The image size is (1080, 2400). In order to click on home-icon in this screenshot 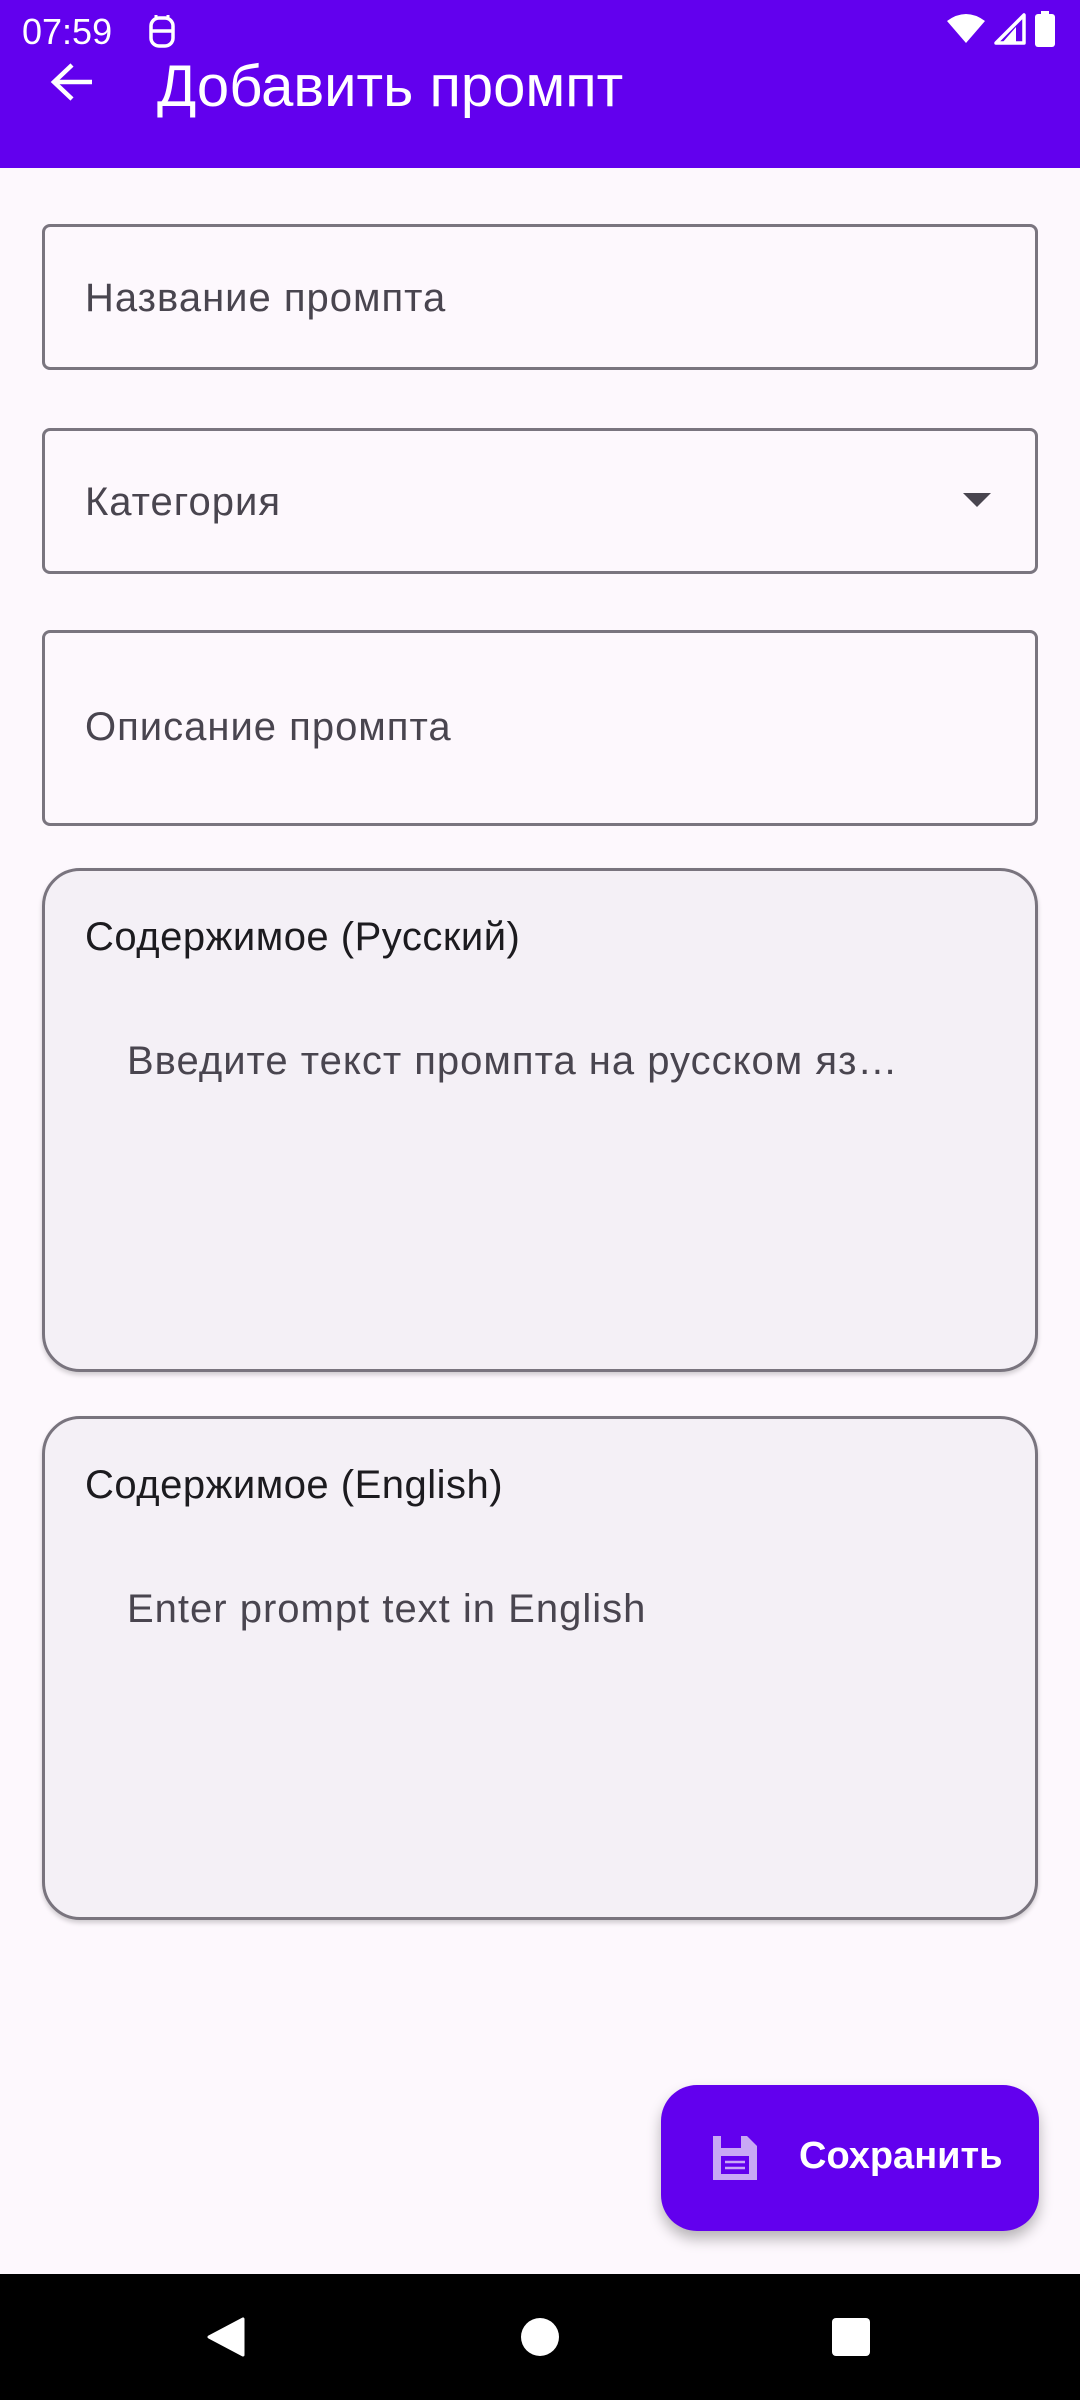, I will do `click(540, 2339)`.